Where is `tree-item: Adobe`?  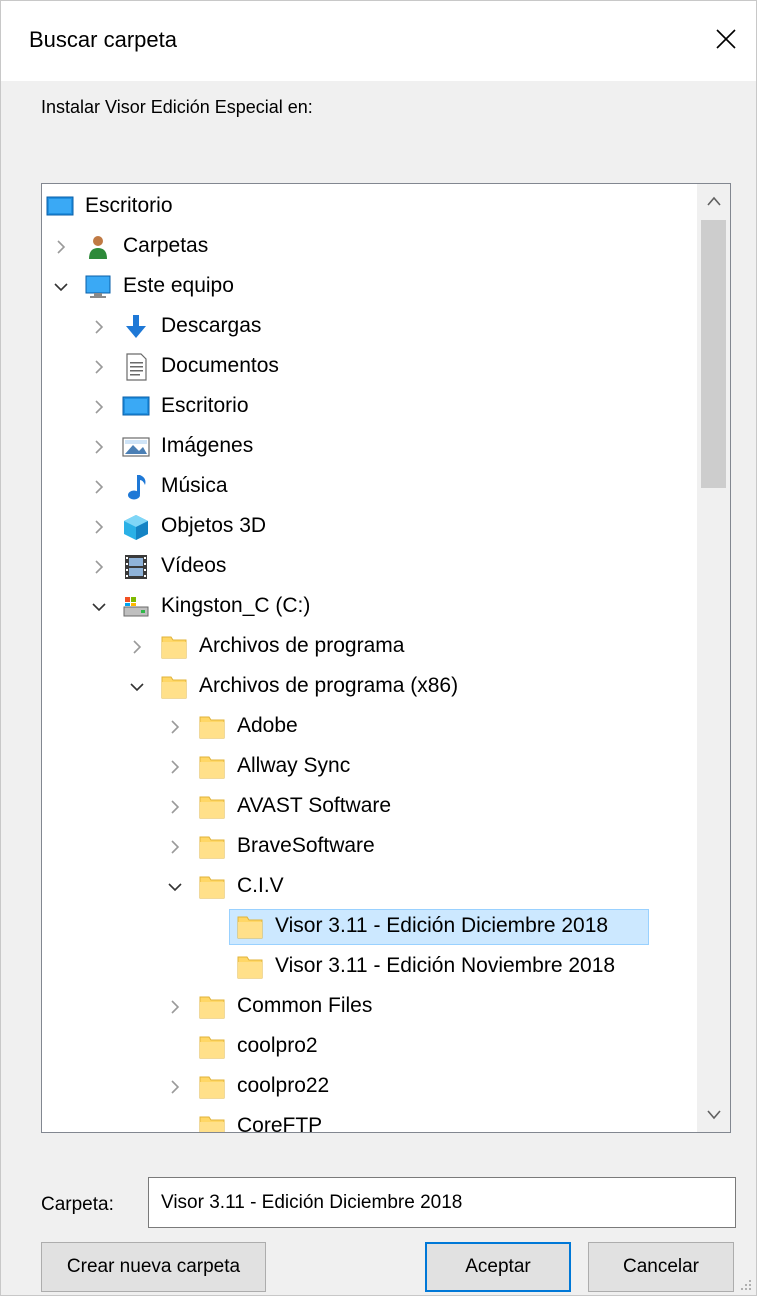 tree-item: Adobe is located at coordinates (370, 727).